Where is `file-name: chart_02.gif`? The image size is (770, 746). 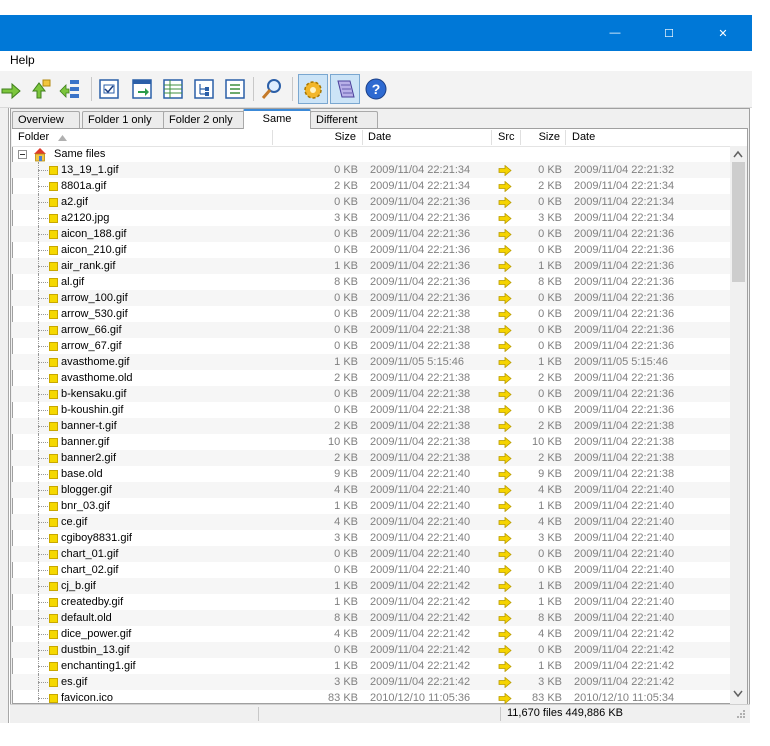
file-name: chart_02.gif is located at coordinates (90, 570).